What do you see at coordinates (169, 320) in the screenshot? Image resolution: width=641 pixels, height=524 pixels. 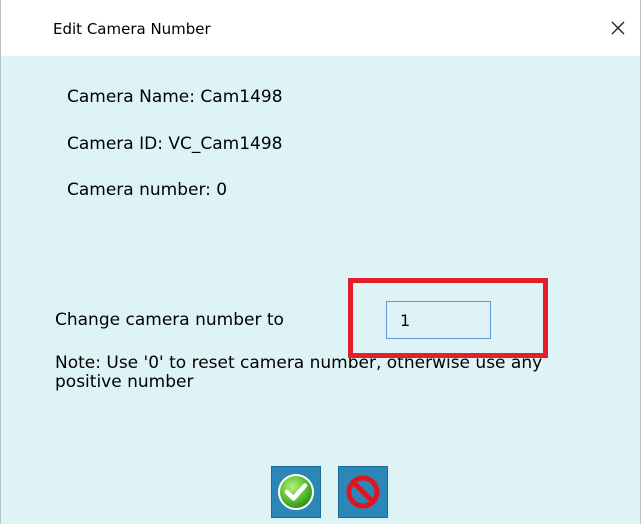 I see `change-camera-number-label: Change camera number to` at bounding box center [169, 320].